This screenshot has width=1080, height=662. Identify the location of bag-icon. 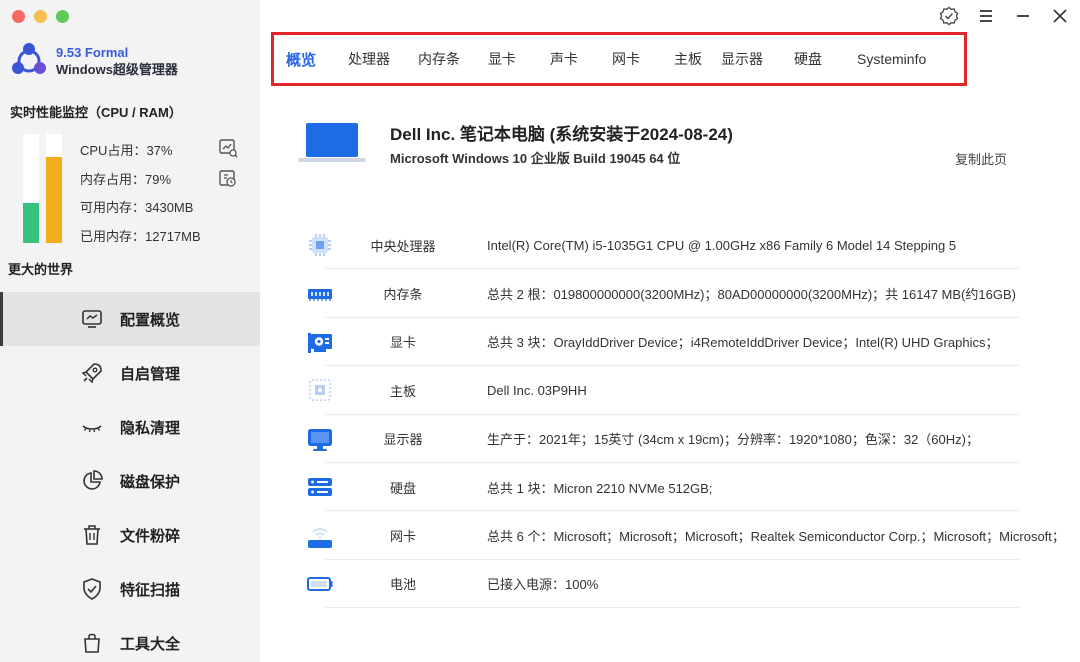
(92, 643).